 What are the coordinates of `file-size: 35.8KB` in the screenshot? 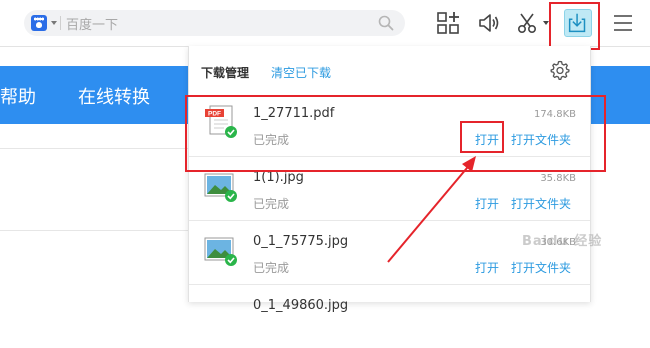 It's located at (558, 178).